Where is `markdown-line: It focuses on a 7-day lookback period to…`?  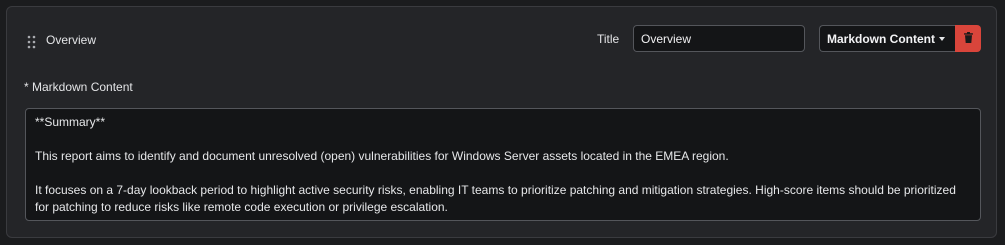
markdown-line: It focuses on a 7-day lookback period to… is located at coordinates (495, 198).